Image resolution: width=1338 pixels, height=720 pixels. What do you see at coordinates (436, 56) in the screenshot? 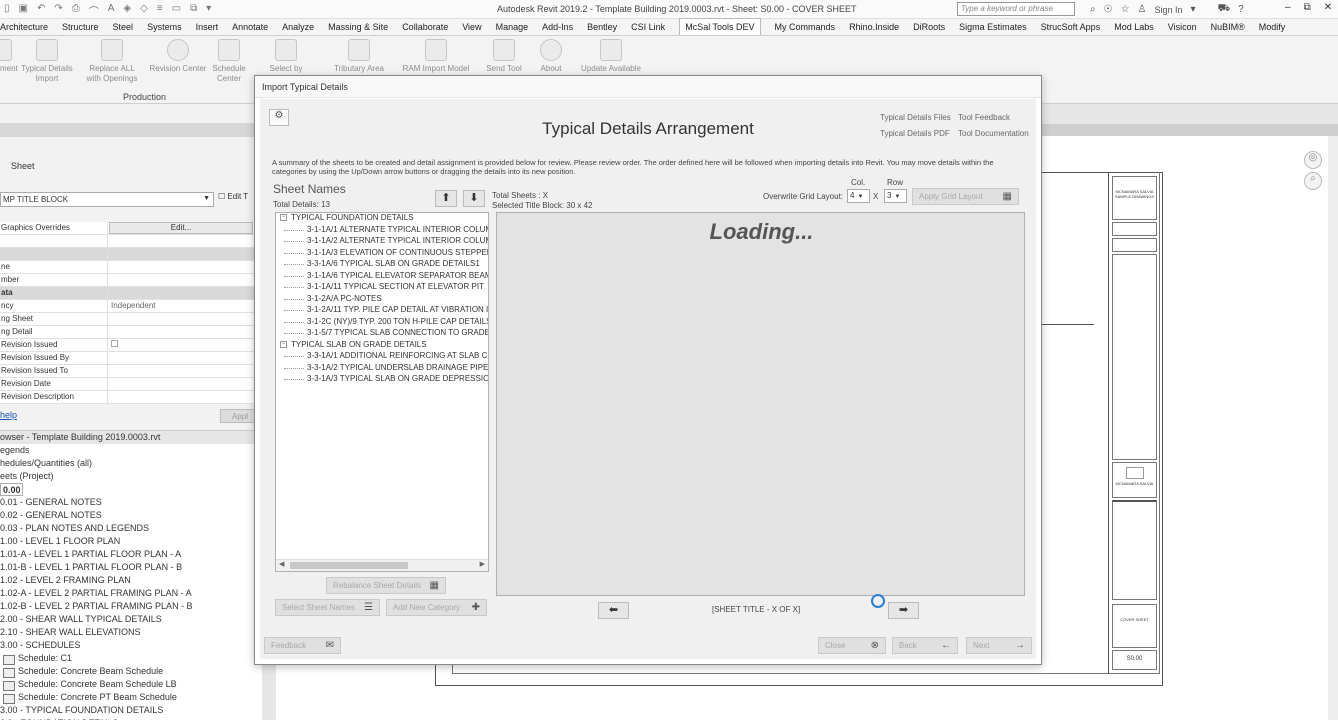
I see `ram-import-button: RAM Import Model` at bounding box center [436, 56].